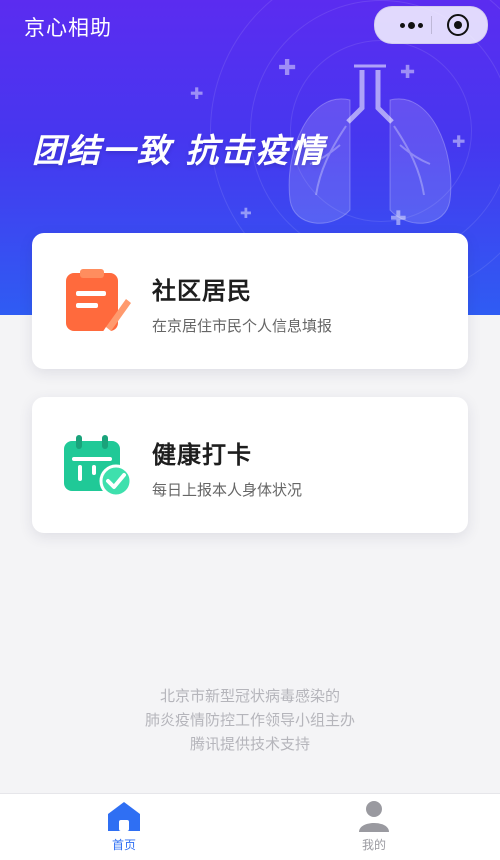 The width and height of the screenshot is (500, 860). I want to click on tab-mine: 我的, so click(374, 827).